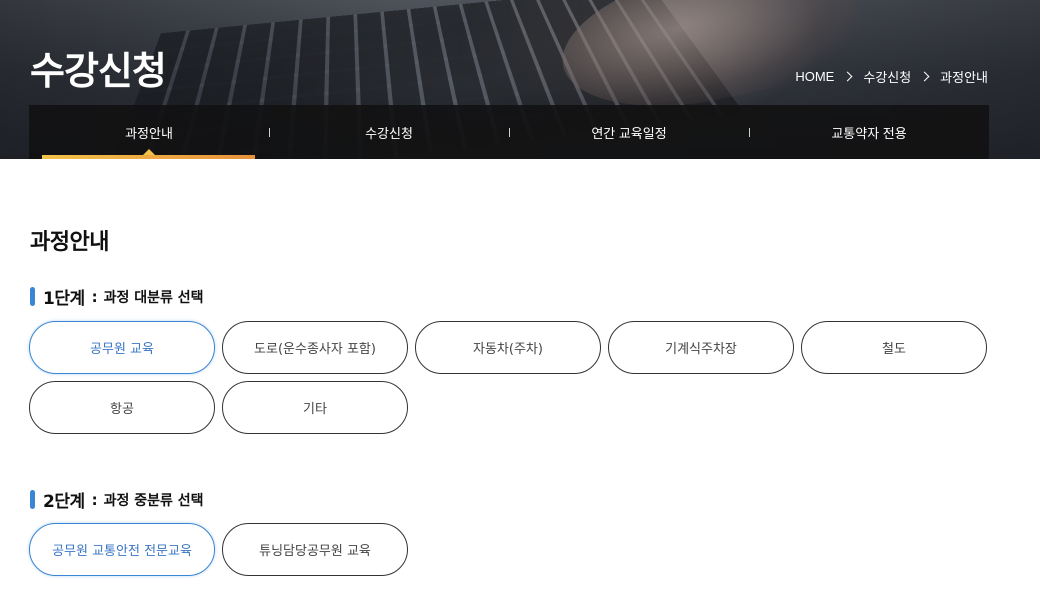 The width and height of the screenshot is (1040, 602). I want to click on option-tuning-official-training: 튜닝담당공무원 교육, so click(315, 549).